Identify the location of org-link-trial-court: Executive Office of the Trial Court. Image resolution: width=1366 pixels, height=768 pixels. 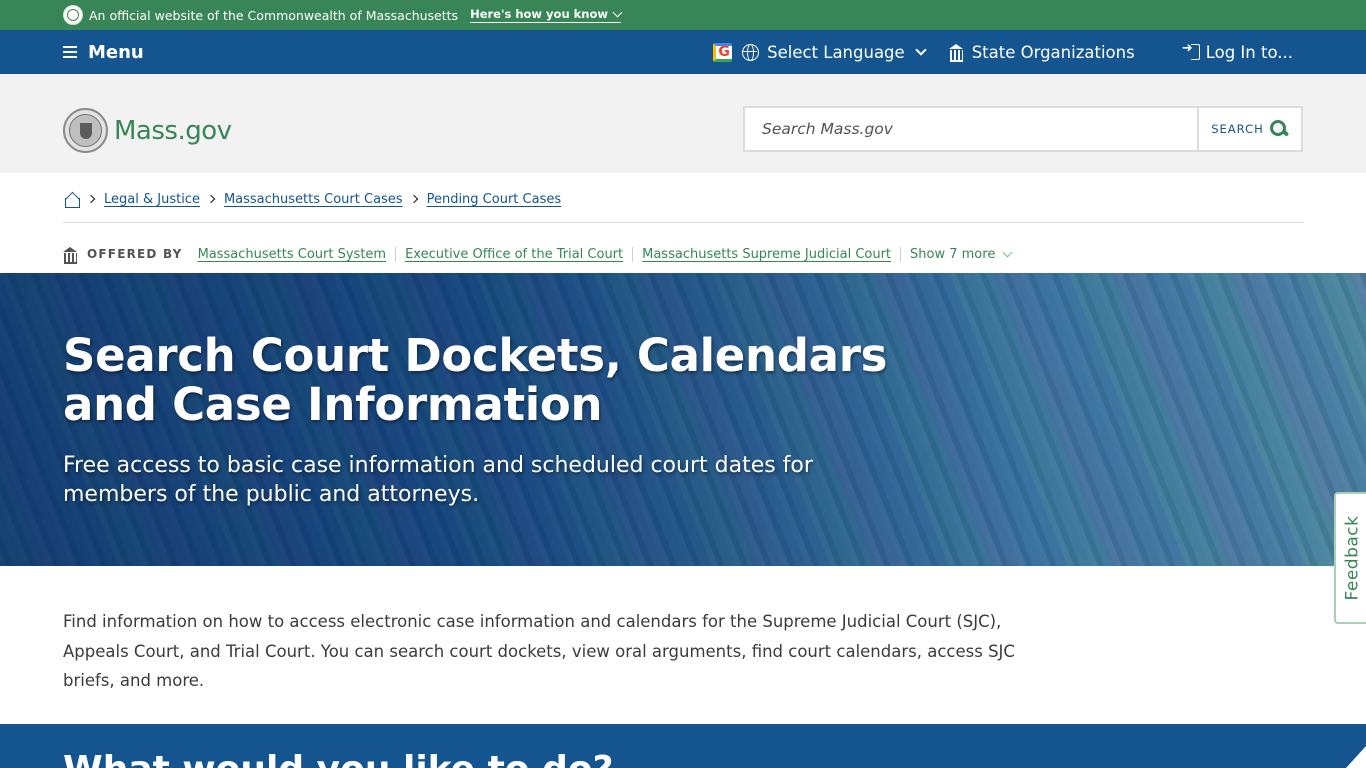
(514, 254).